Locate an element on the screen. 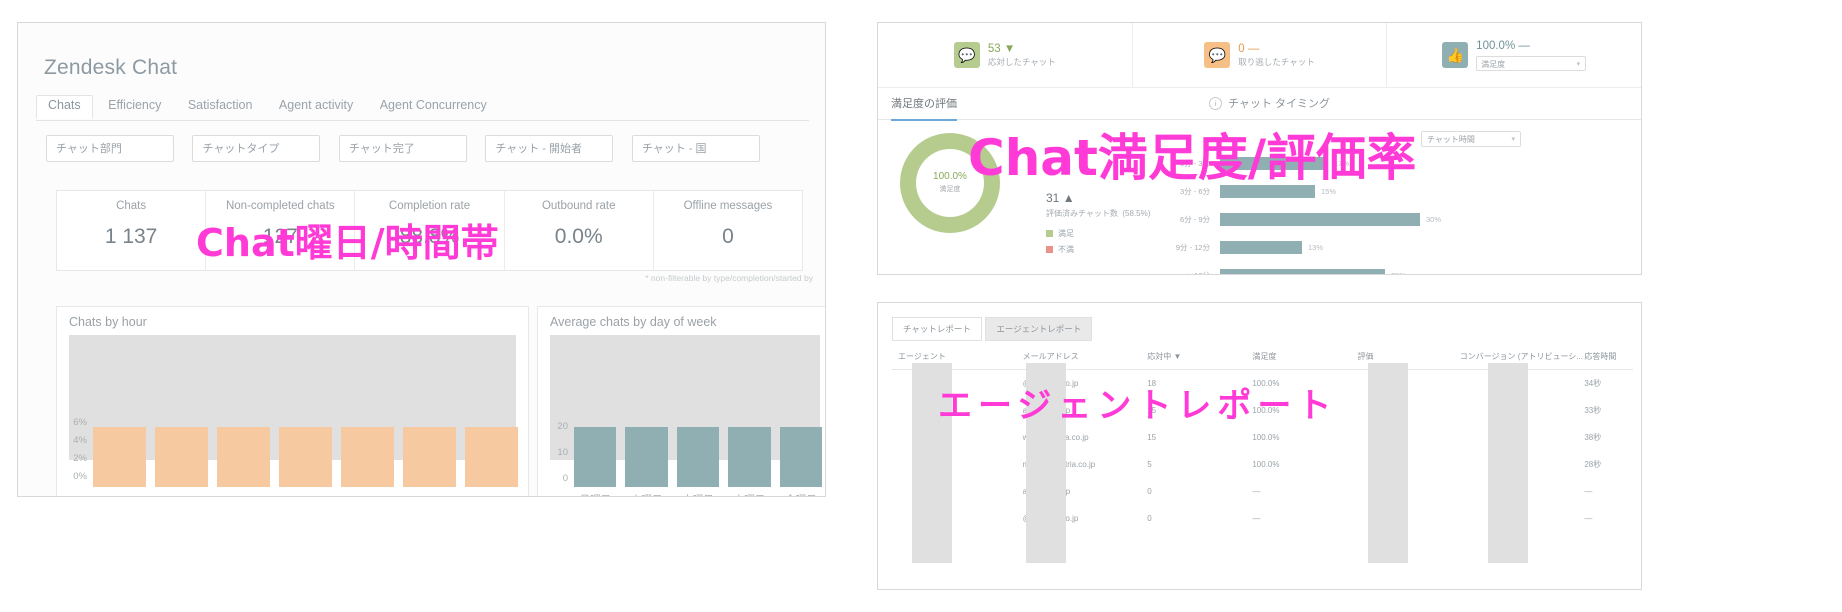 The height and width of the screenshot is (612, 1842). xlabel-14: 14 is located at coordinates (367, 496).